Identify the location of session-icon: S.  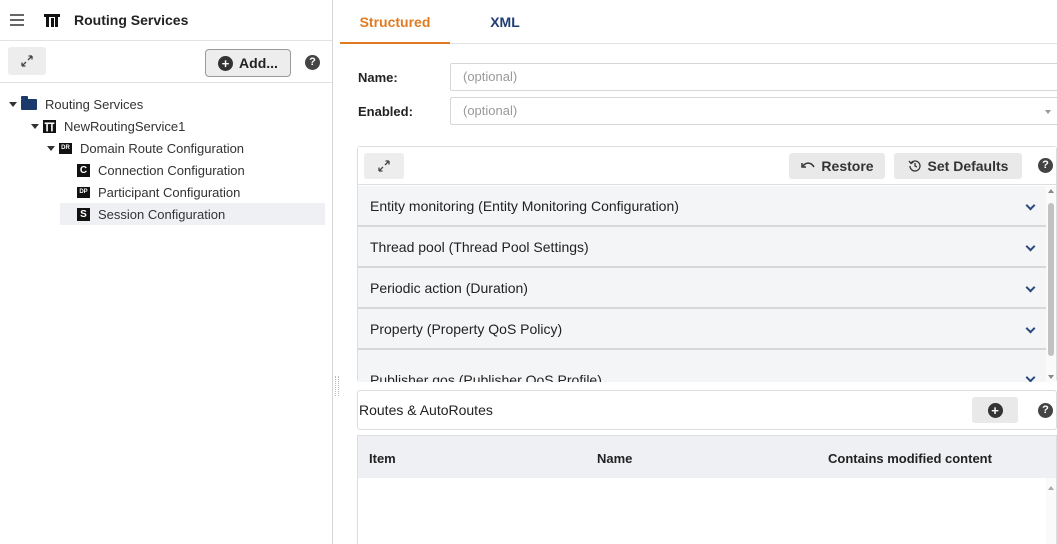
(83, 214).